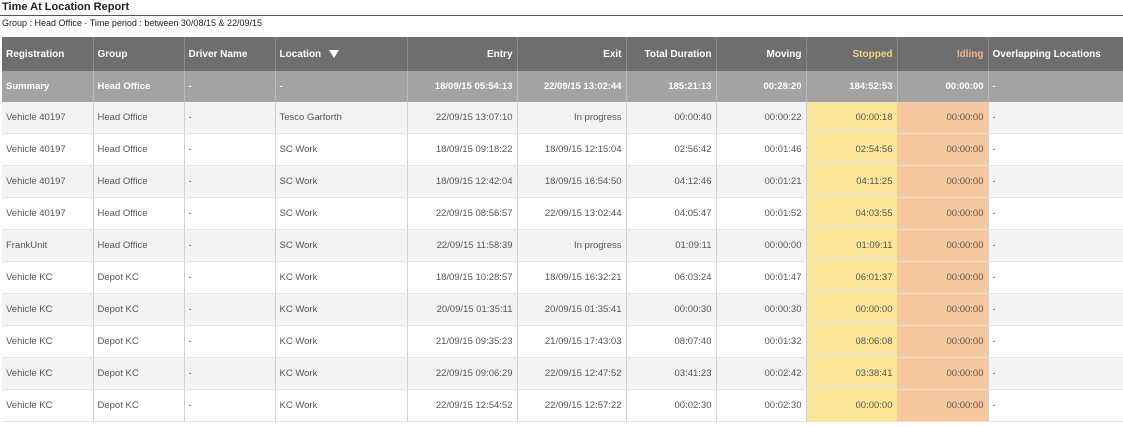 This screenshot has height=427, width=1123. Describe the element at coordinates (230, 54) in the screenshot. I see `column-header-driver-name: Driver Name` at that location.